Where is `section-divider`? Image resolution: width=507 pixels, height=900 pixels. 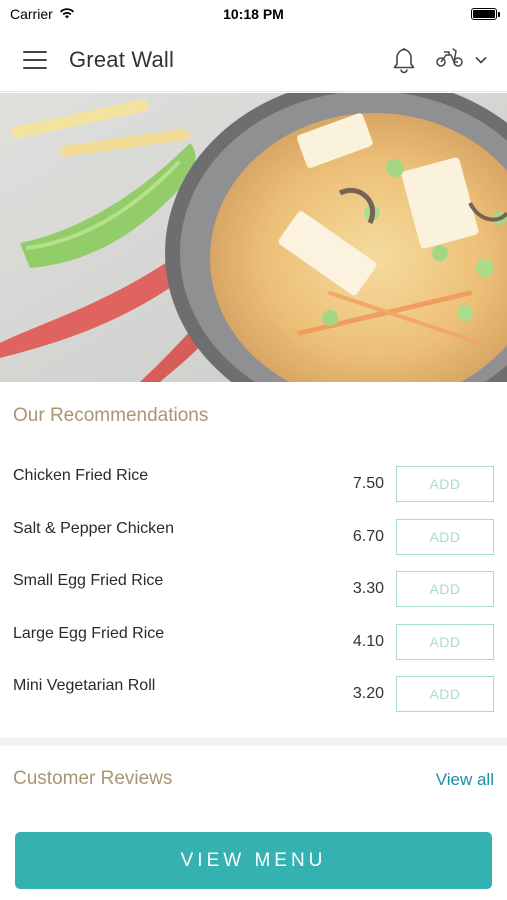
section-divider is located at coordinates (253, 742).